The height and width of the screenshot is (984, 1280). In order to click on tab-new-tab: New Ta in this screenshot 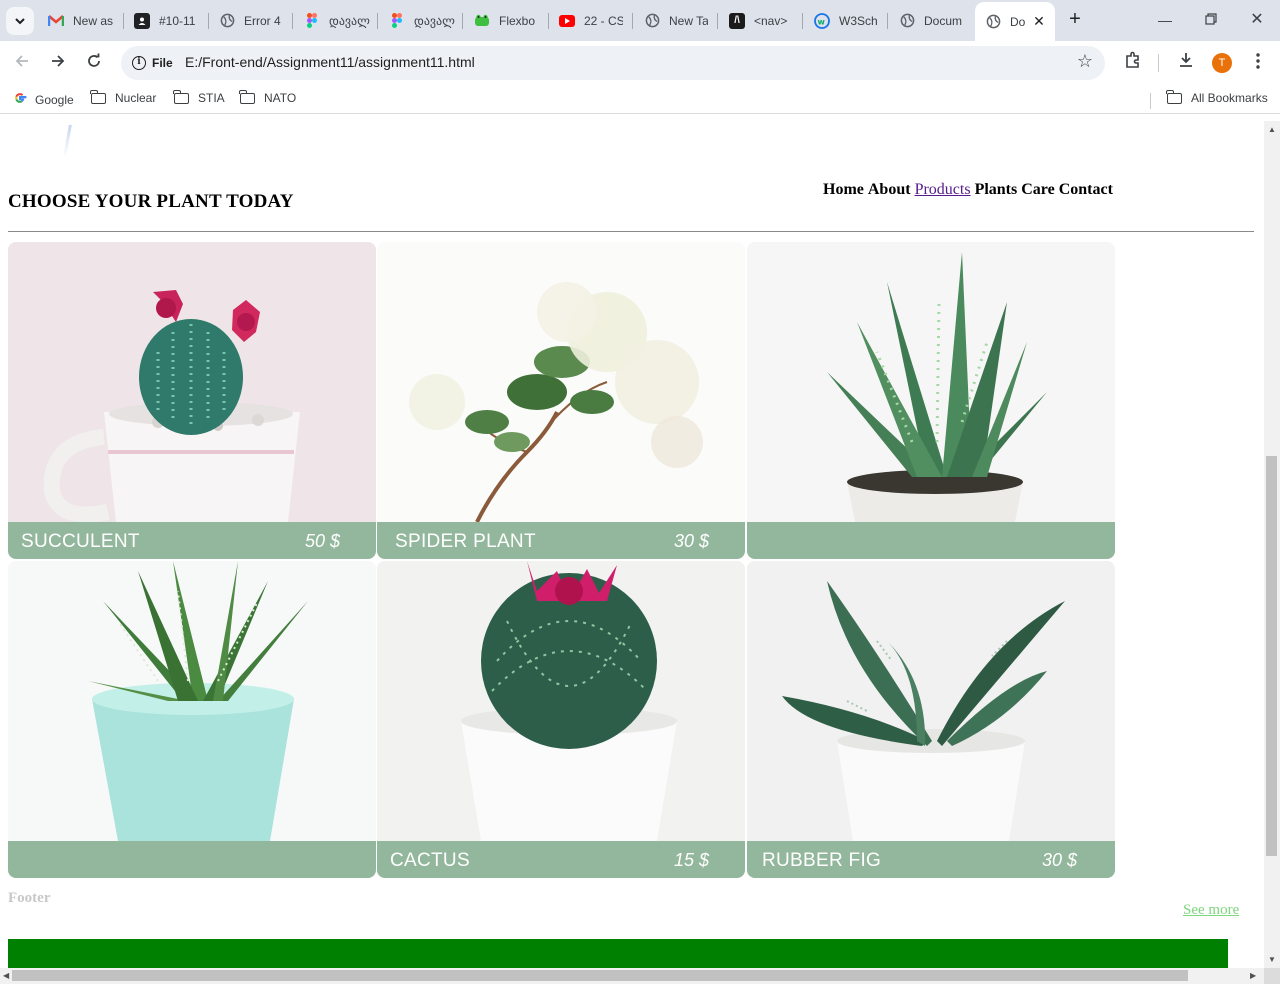, I will do `click(676, 20)`.